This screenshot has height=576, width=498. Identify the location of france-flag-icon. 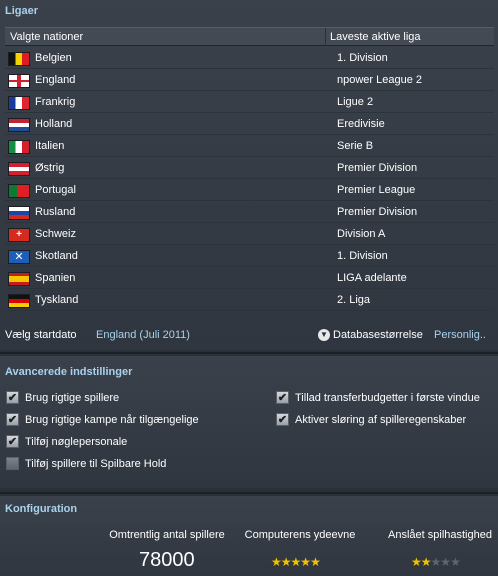
(19, 103).